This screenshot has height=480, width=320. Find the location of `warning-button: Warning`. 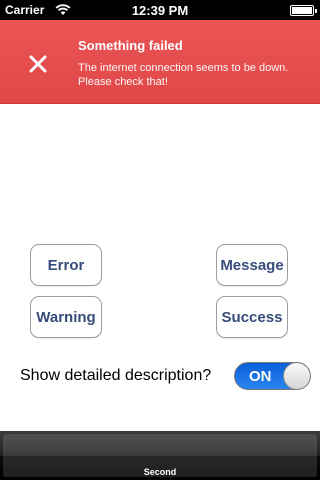

warning-button: Warning is located at coordinates (66, 317).